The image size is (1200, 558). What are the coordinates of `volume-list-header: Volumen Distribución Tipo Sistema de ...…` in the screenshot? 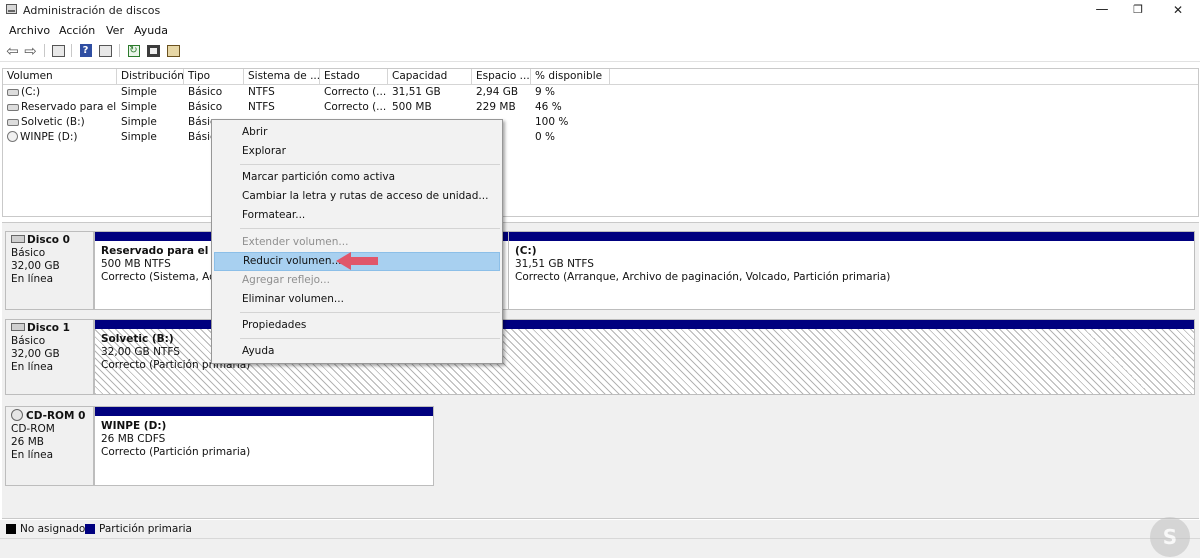 It's located at (600, 77).